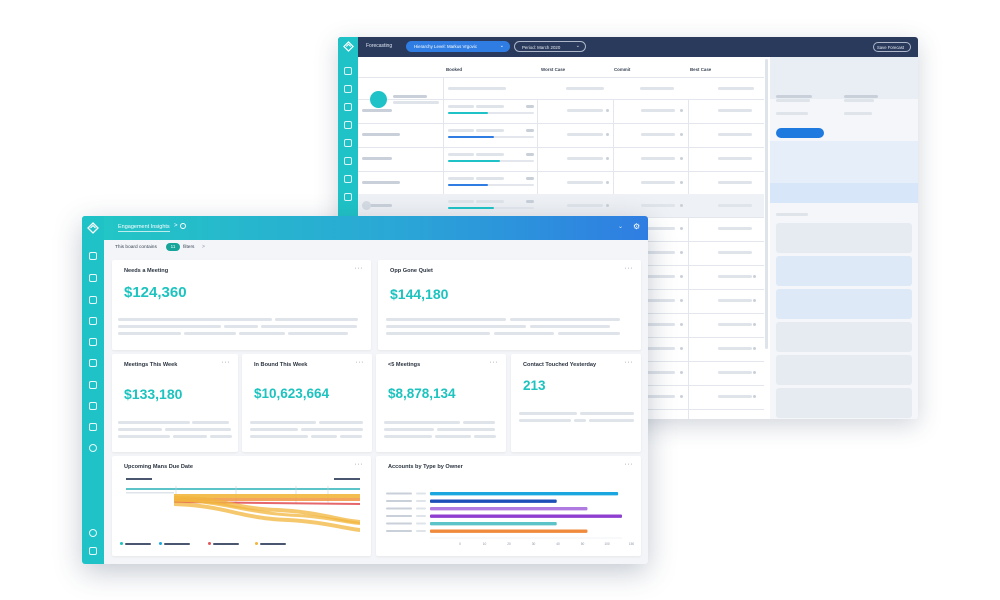 The height and width of the screenshot is (600, 1000). Describe the element at coordinates (175, 403) in the screenshot. I see `card-meetings-this-week: Meetings This Week ··· $133,180` at that location.